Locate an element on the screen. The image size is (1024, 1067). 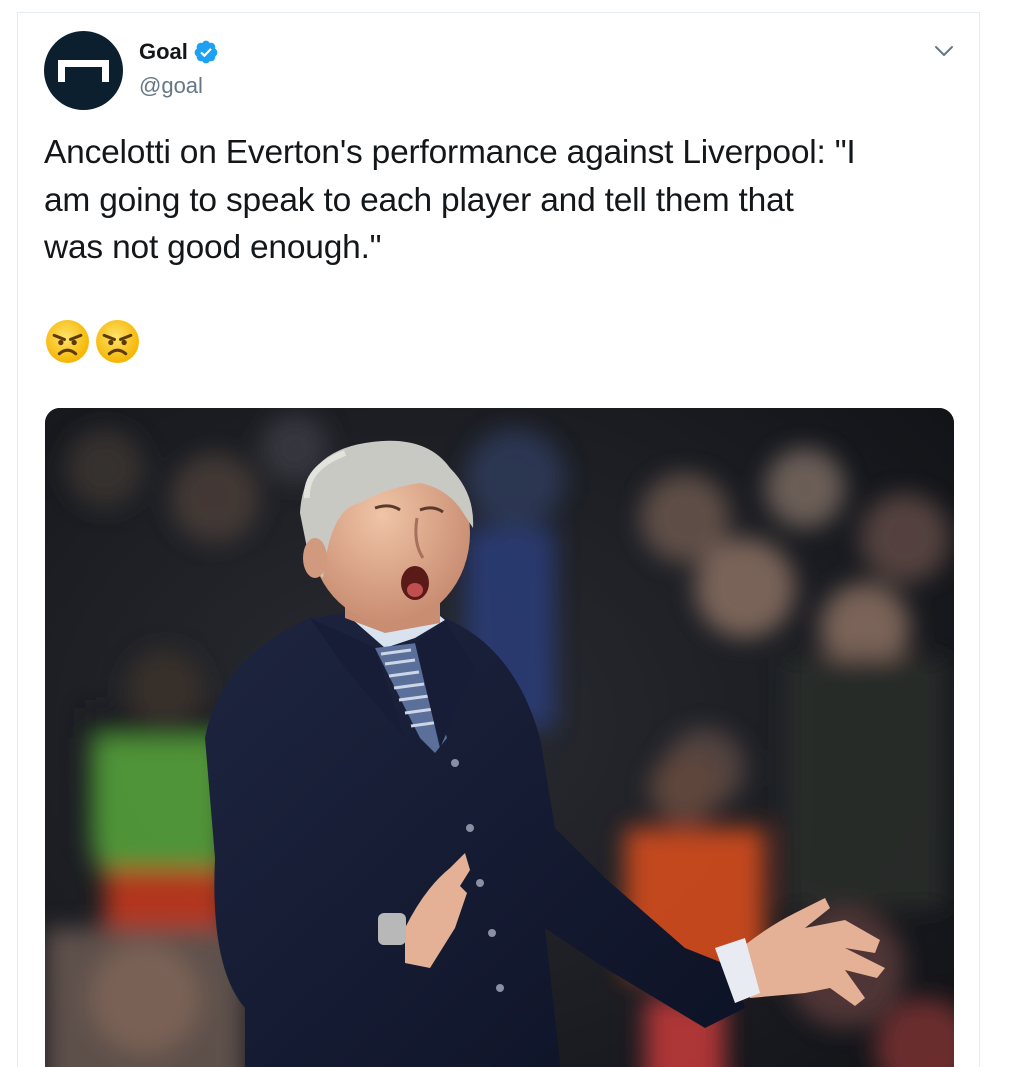
handle: @goal is located at coordinates (171, 86).